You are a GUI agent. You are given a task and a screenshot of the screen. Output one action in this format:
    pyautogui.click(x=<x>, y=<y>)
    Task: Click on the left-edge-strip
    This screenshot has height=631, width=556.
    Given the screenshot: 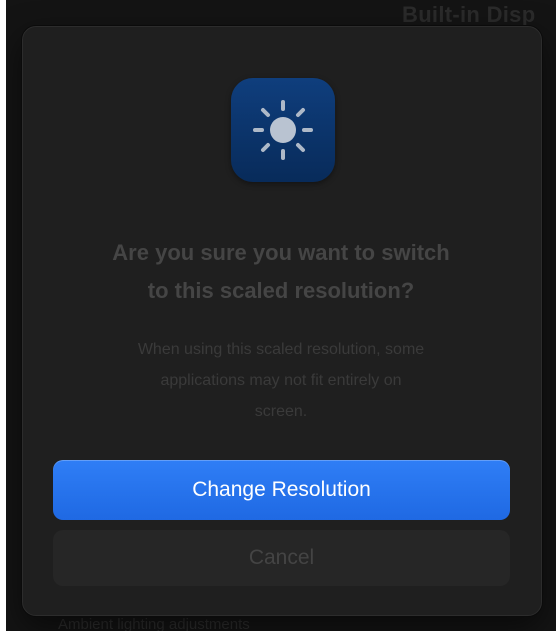 What is the action you would take?
    pyautogui.click(x=3, y=315)
    